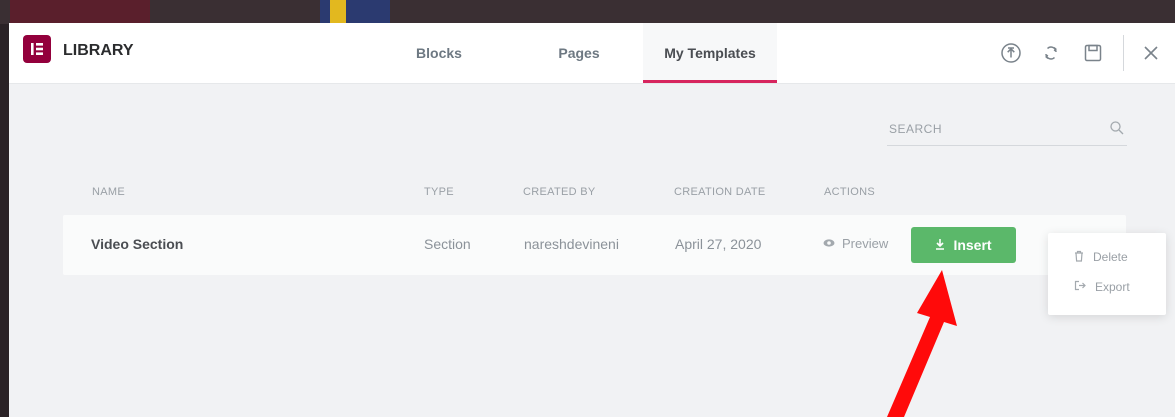 The height and width of the screenshot is (417, 1175). What do you see at coordinates (1107, 274) in the screenshot?
I see `template-actions-menu: Delete Export` at bounding box center [1107, 274].